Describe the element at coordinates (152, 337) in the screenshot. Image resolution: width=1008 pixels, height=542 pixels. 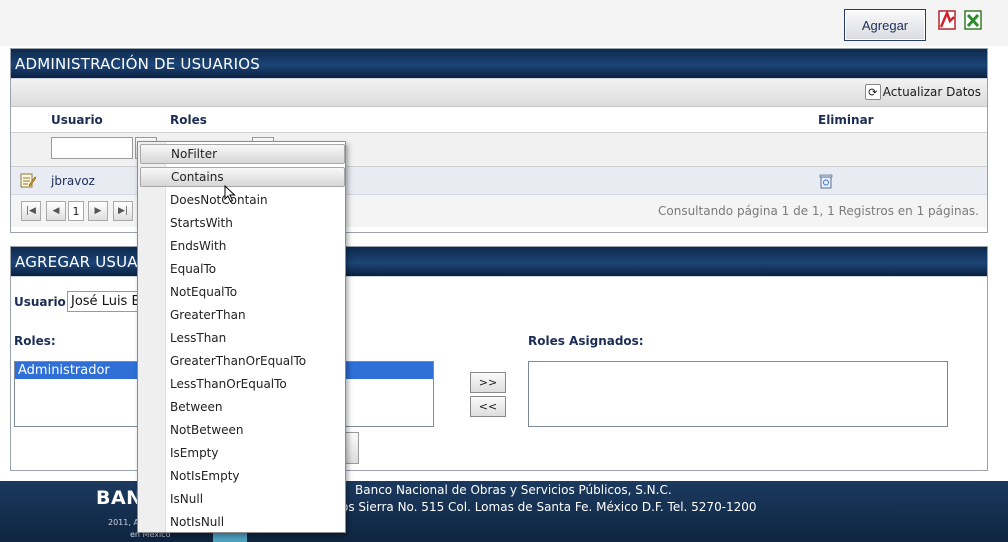
I see `menu-gutter` at that location.